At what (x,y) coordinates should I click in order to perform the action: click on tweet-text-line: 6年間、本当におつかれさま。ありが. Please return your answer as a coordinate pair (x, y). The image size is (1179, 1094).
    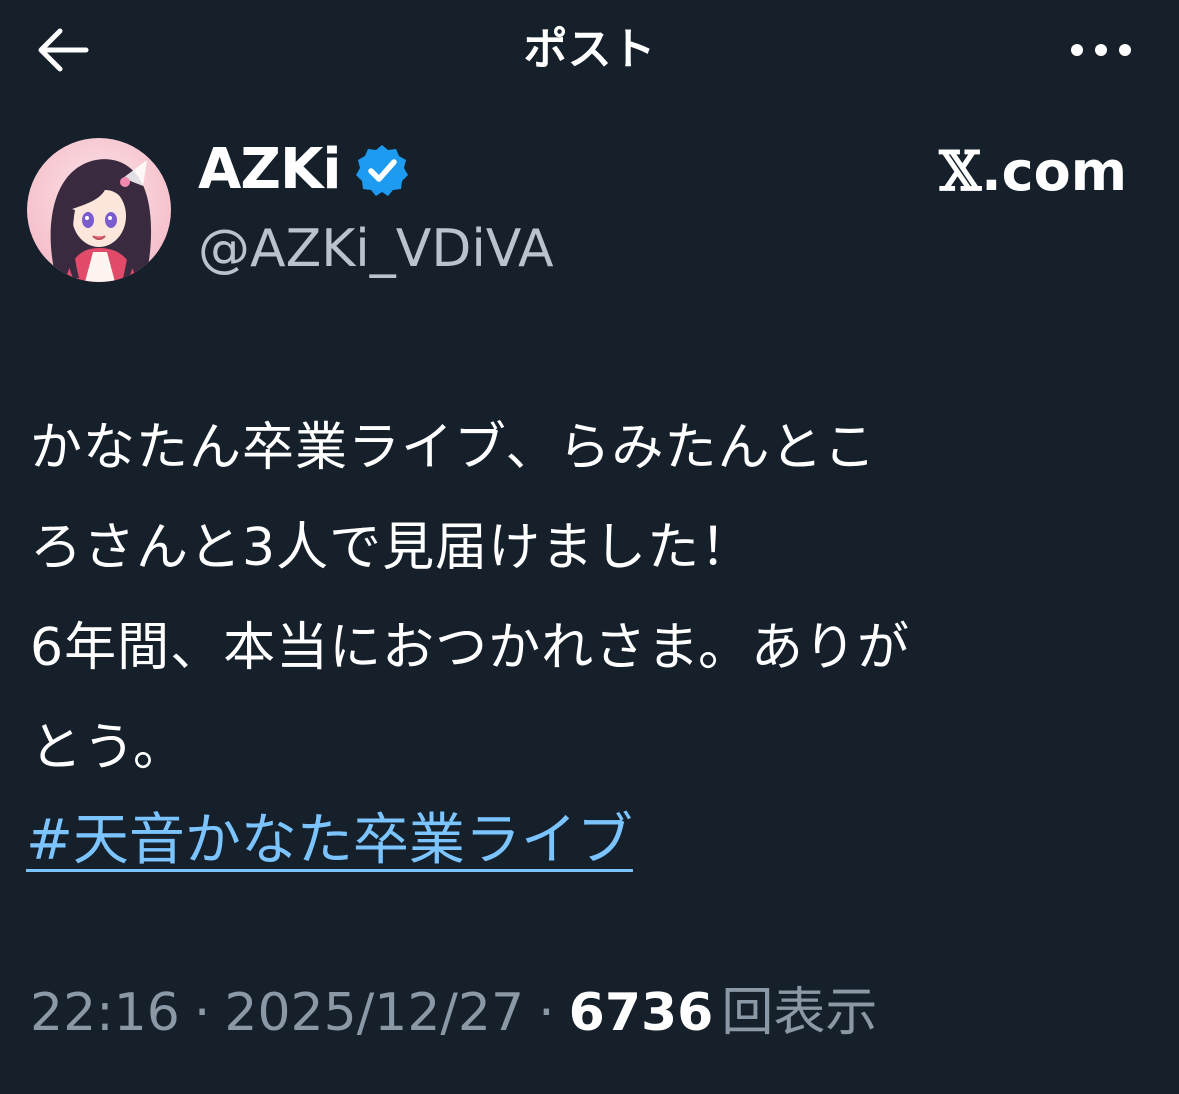
    Looking at the image, I should click on (470, 648).